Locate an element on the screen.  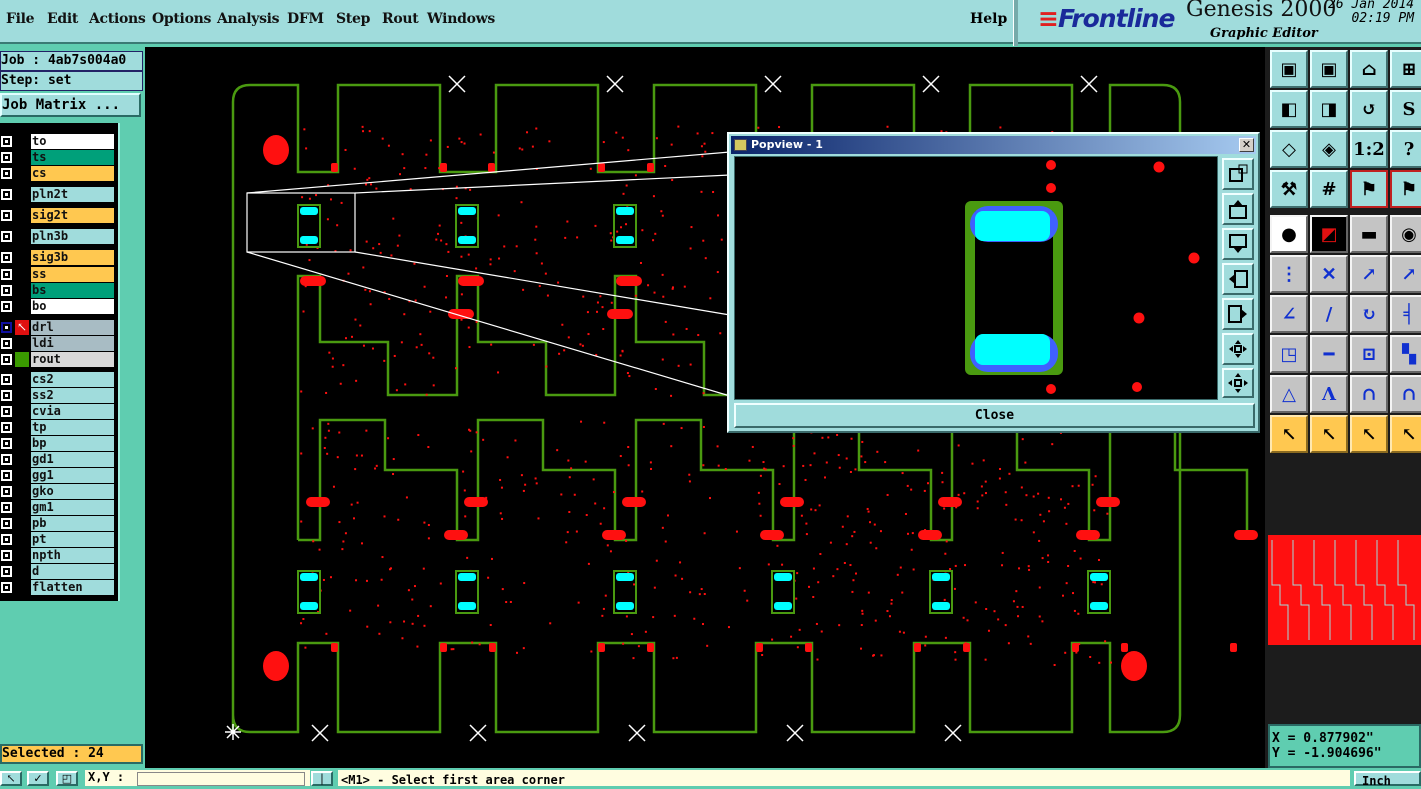
zoom-fit-icon: ◇ is located at coordinates (1289, 149).